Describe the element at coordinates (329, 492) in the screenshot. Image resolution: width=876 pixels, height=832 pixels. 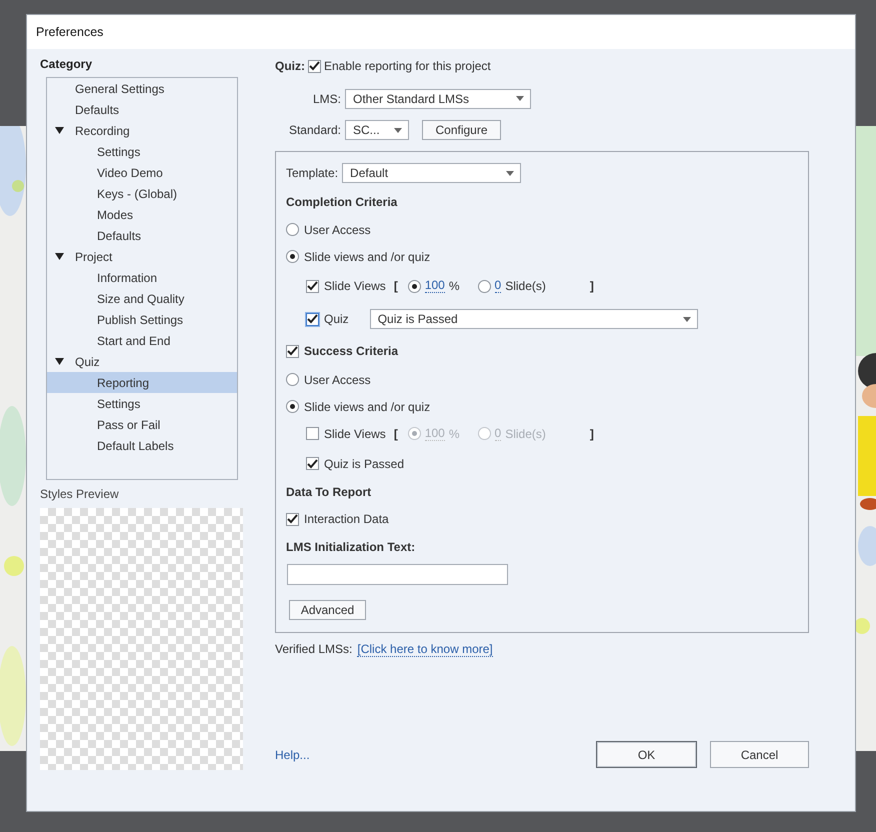
I see `section-heading: Data To Report` at that location.